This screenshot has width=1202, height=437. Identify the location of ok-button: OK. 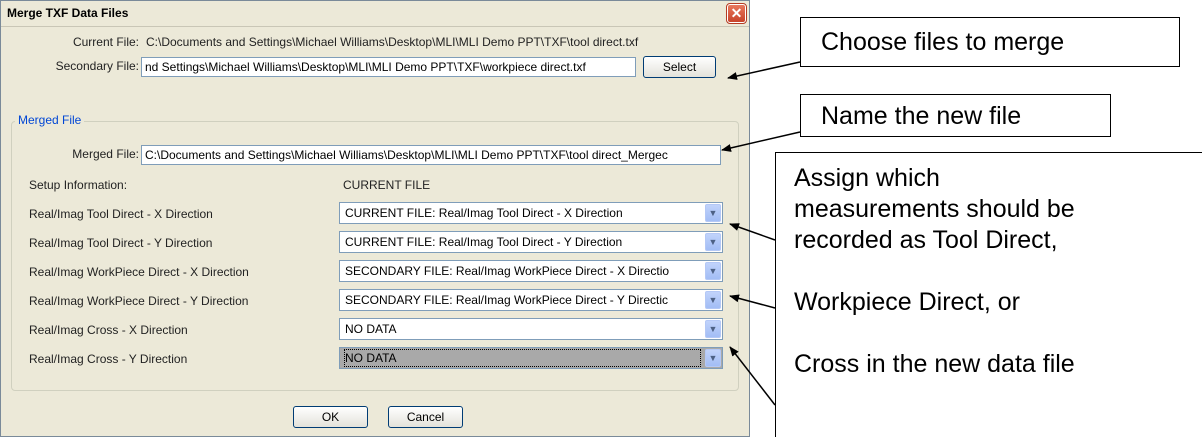
(330, 417).